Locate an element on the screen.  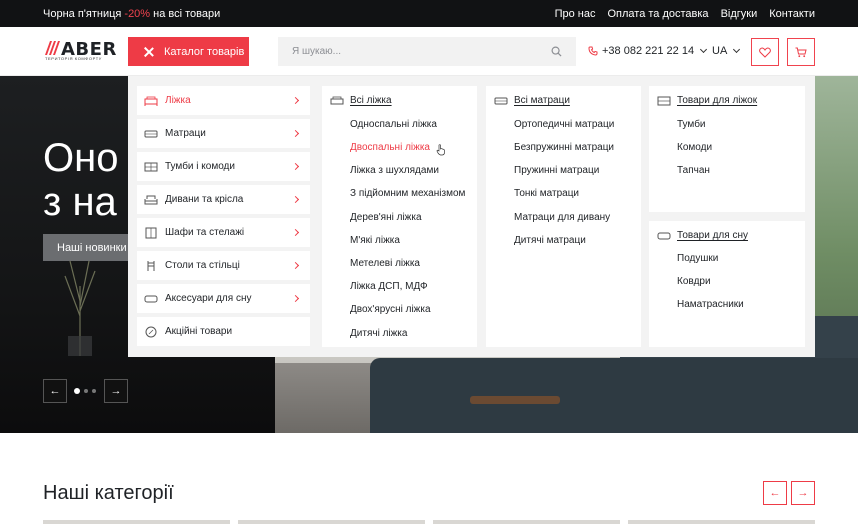
language-selector: UA is located at coordinates (726, 51).